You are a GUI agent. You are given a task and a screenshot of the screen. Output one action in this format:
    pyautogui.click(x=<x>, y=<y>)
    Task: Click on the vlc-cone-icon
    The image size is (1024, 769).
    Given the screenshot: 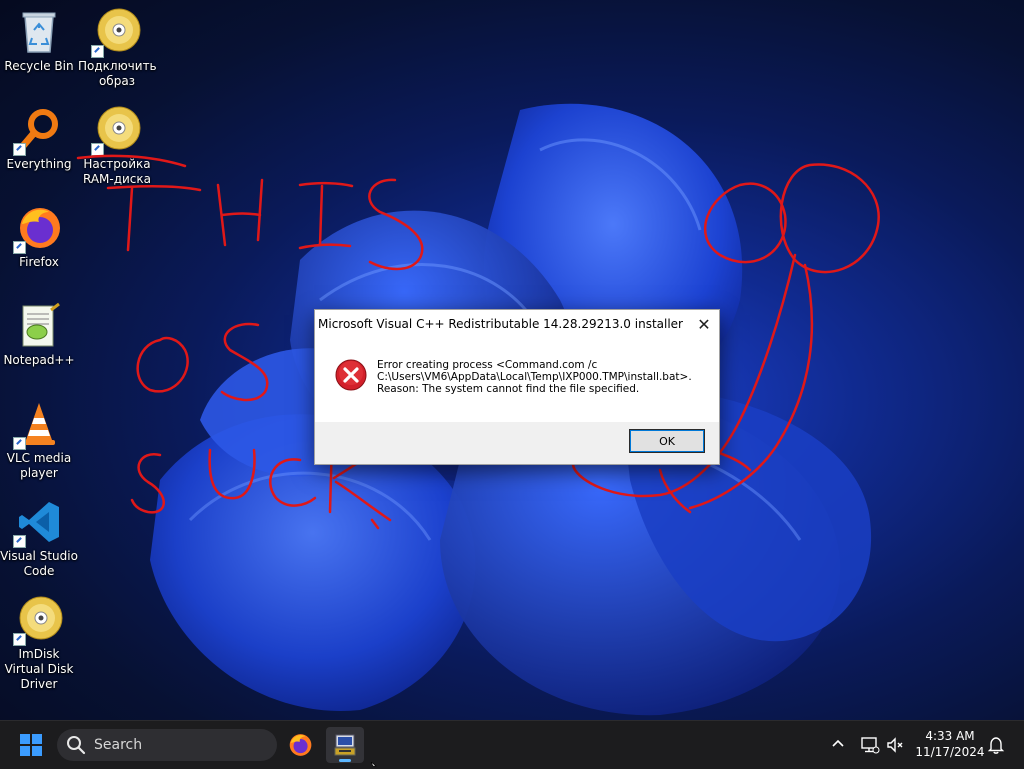 What is the action you would take?
    pyautogui.click(x=38, y=425)
    